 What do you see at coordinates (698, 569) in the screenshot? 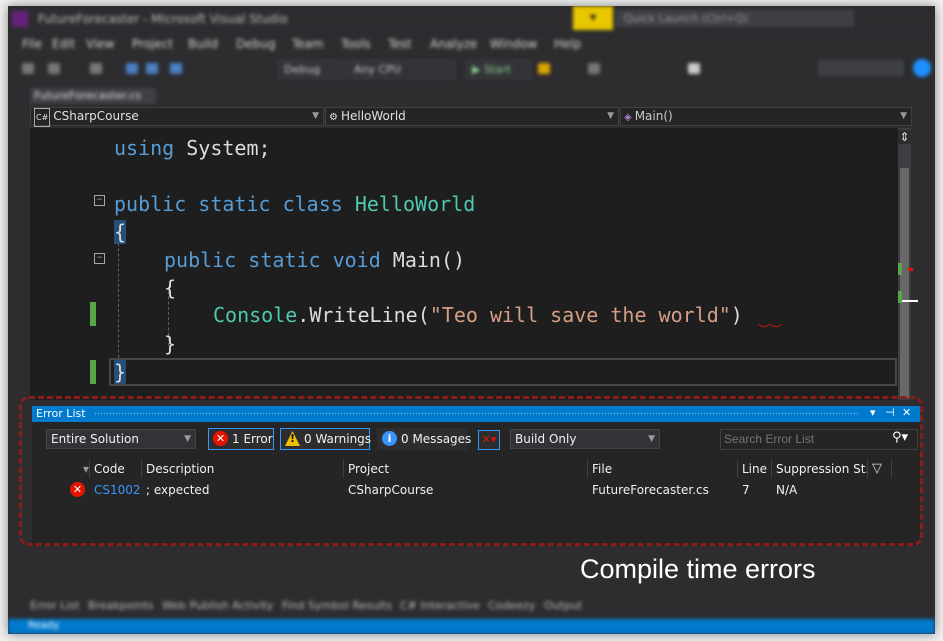
I see `annotation-caption: Compile time errors` at bounding box center [698, 569].